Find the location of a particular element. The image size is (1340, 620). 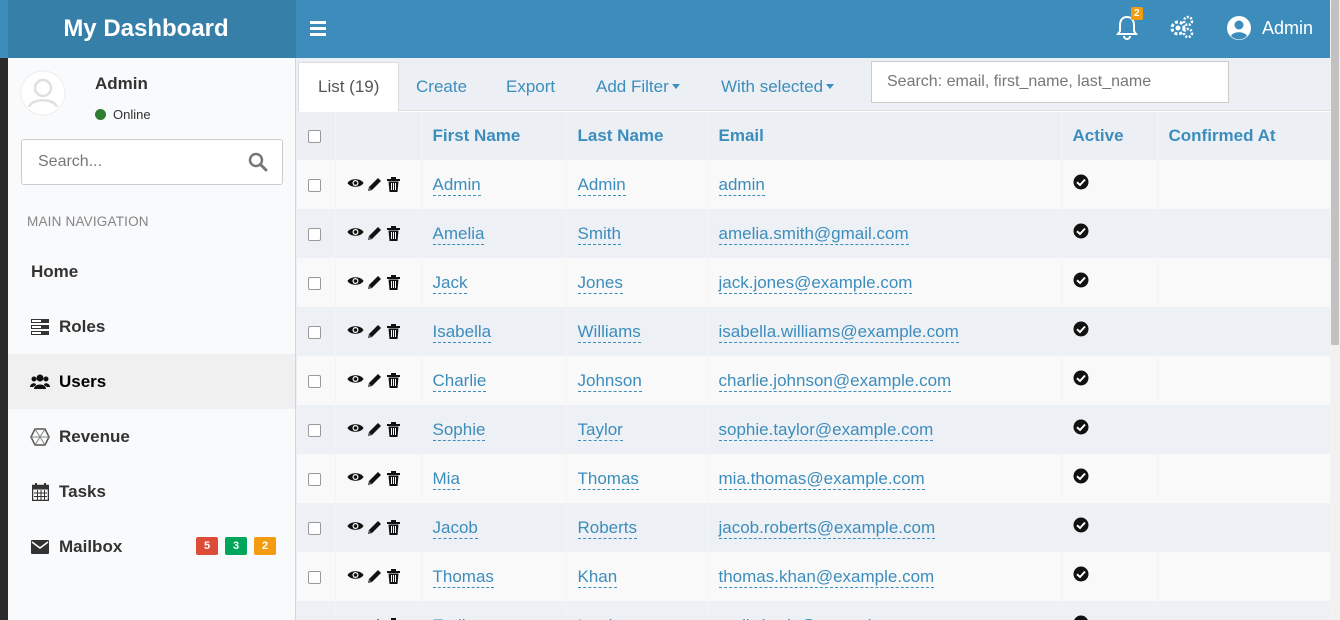

first-name-link: Isabella is located at coordinates (462, 332).